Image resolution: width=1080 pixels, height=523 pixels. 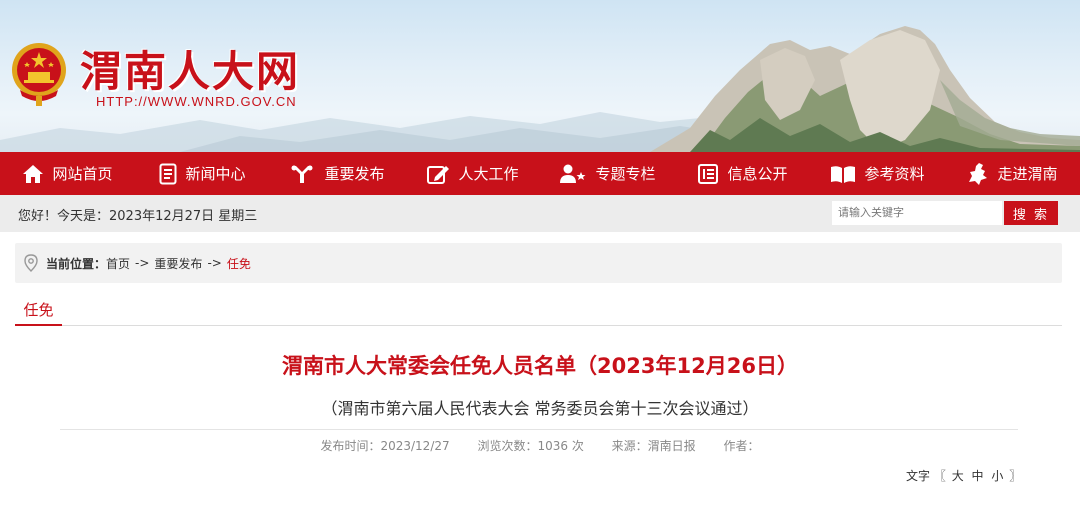 What do you see at coordinates (1015, 476) in the screenshot?
I see `font-size-bracket-close: 〗` at bounding box center [1015, 476].